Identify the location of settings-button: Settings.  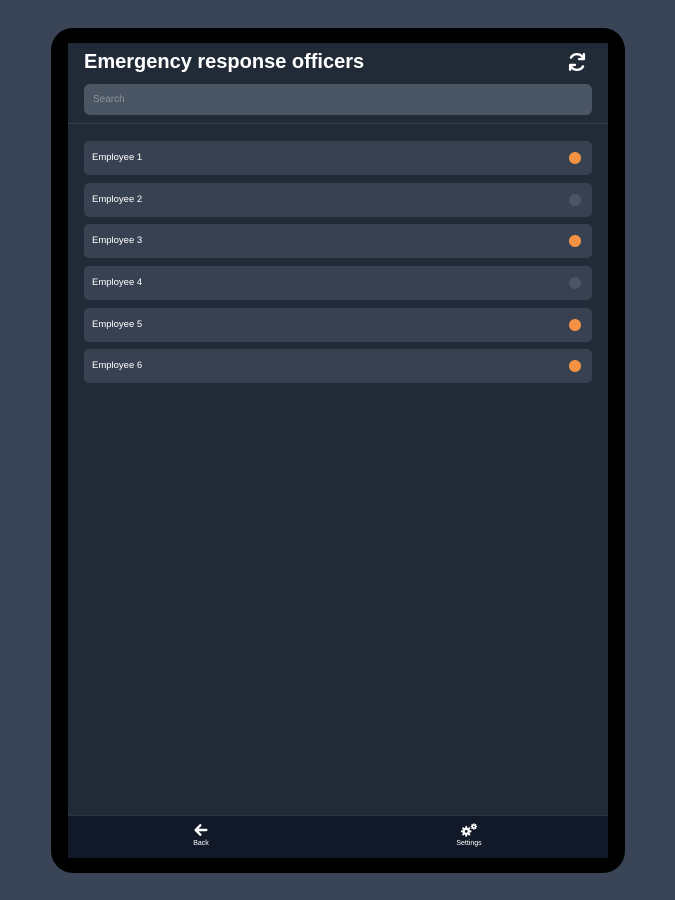
(469, 834).